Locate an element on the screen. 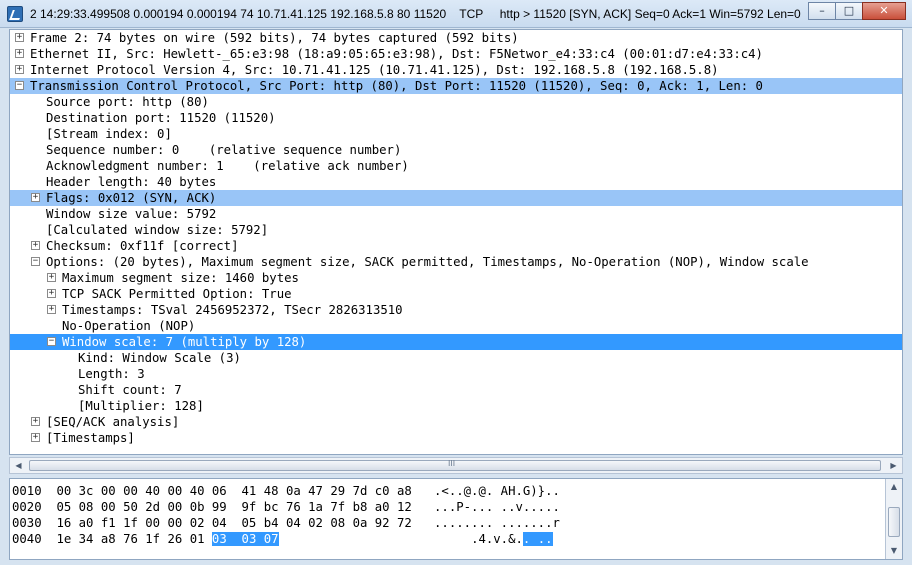 The image size is (912, 565). window-controls: – □ ✕ is located at coordinates (857, 11).